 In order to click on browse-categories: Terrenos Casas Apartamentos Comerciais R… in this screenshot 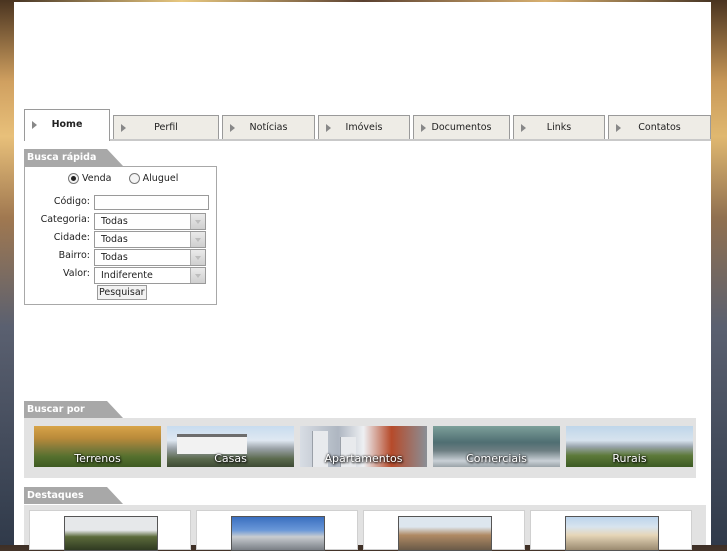, I will do `click(360, 448)`.